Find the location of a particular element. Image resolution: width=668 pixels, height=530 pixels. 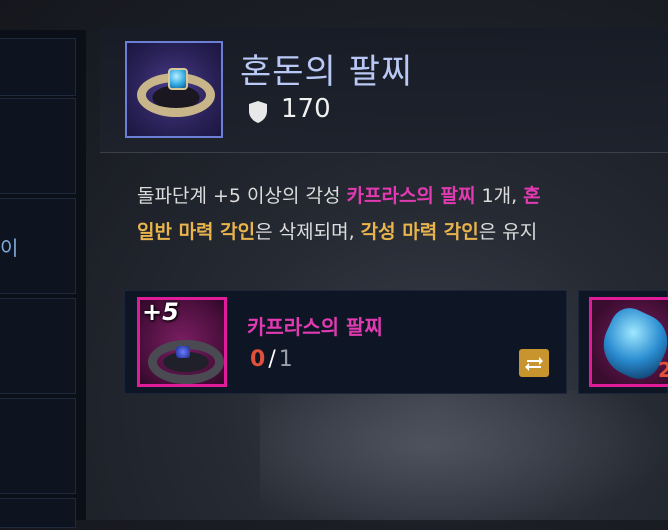

item-title: 혼돈의 팔찌 is located at coordinates (327, 72).